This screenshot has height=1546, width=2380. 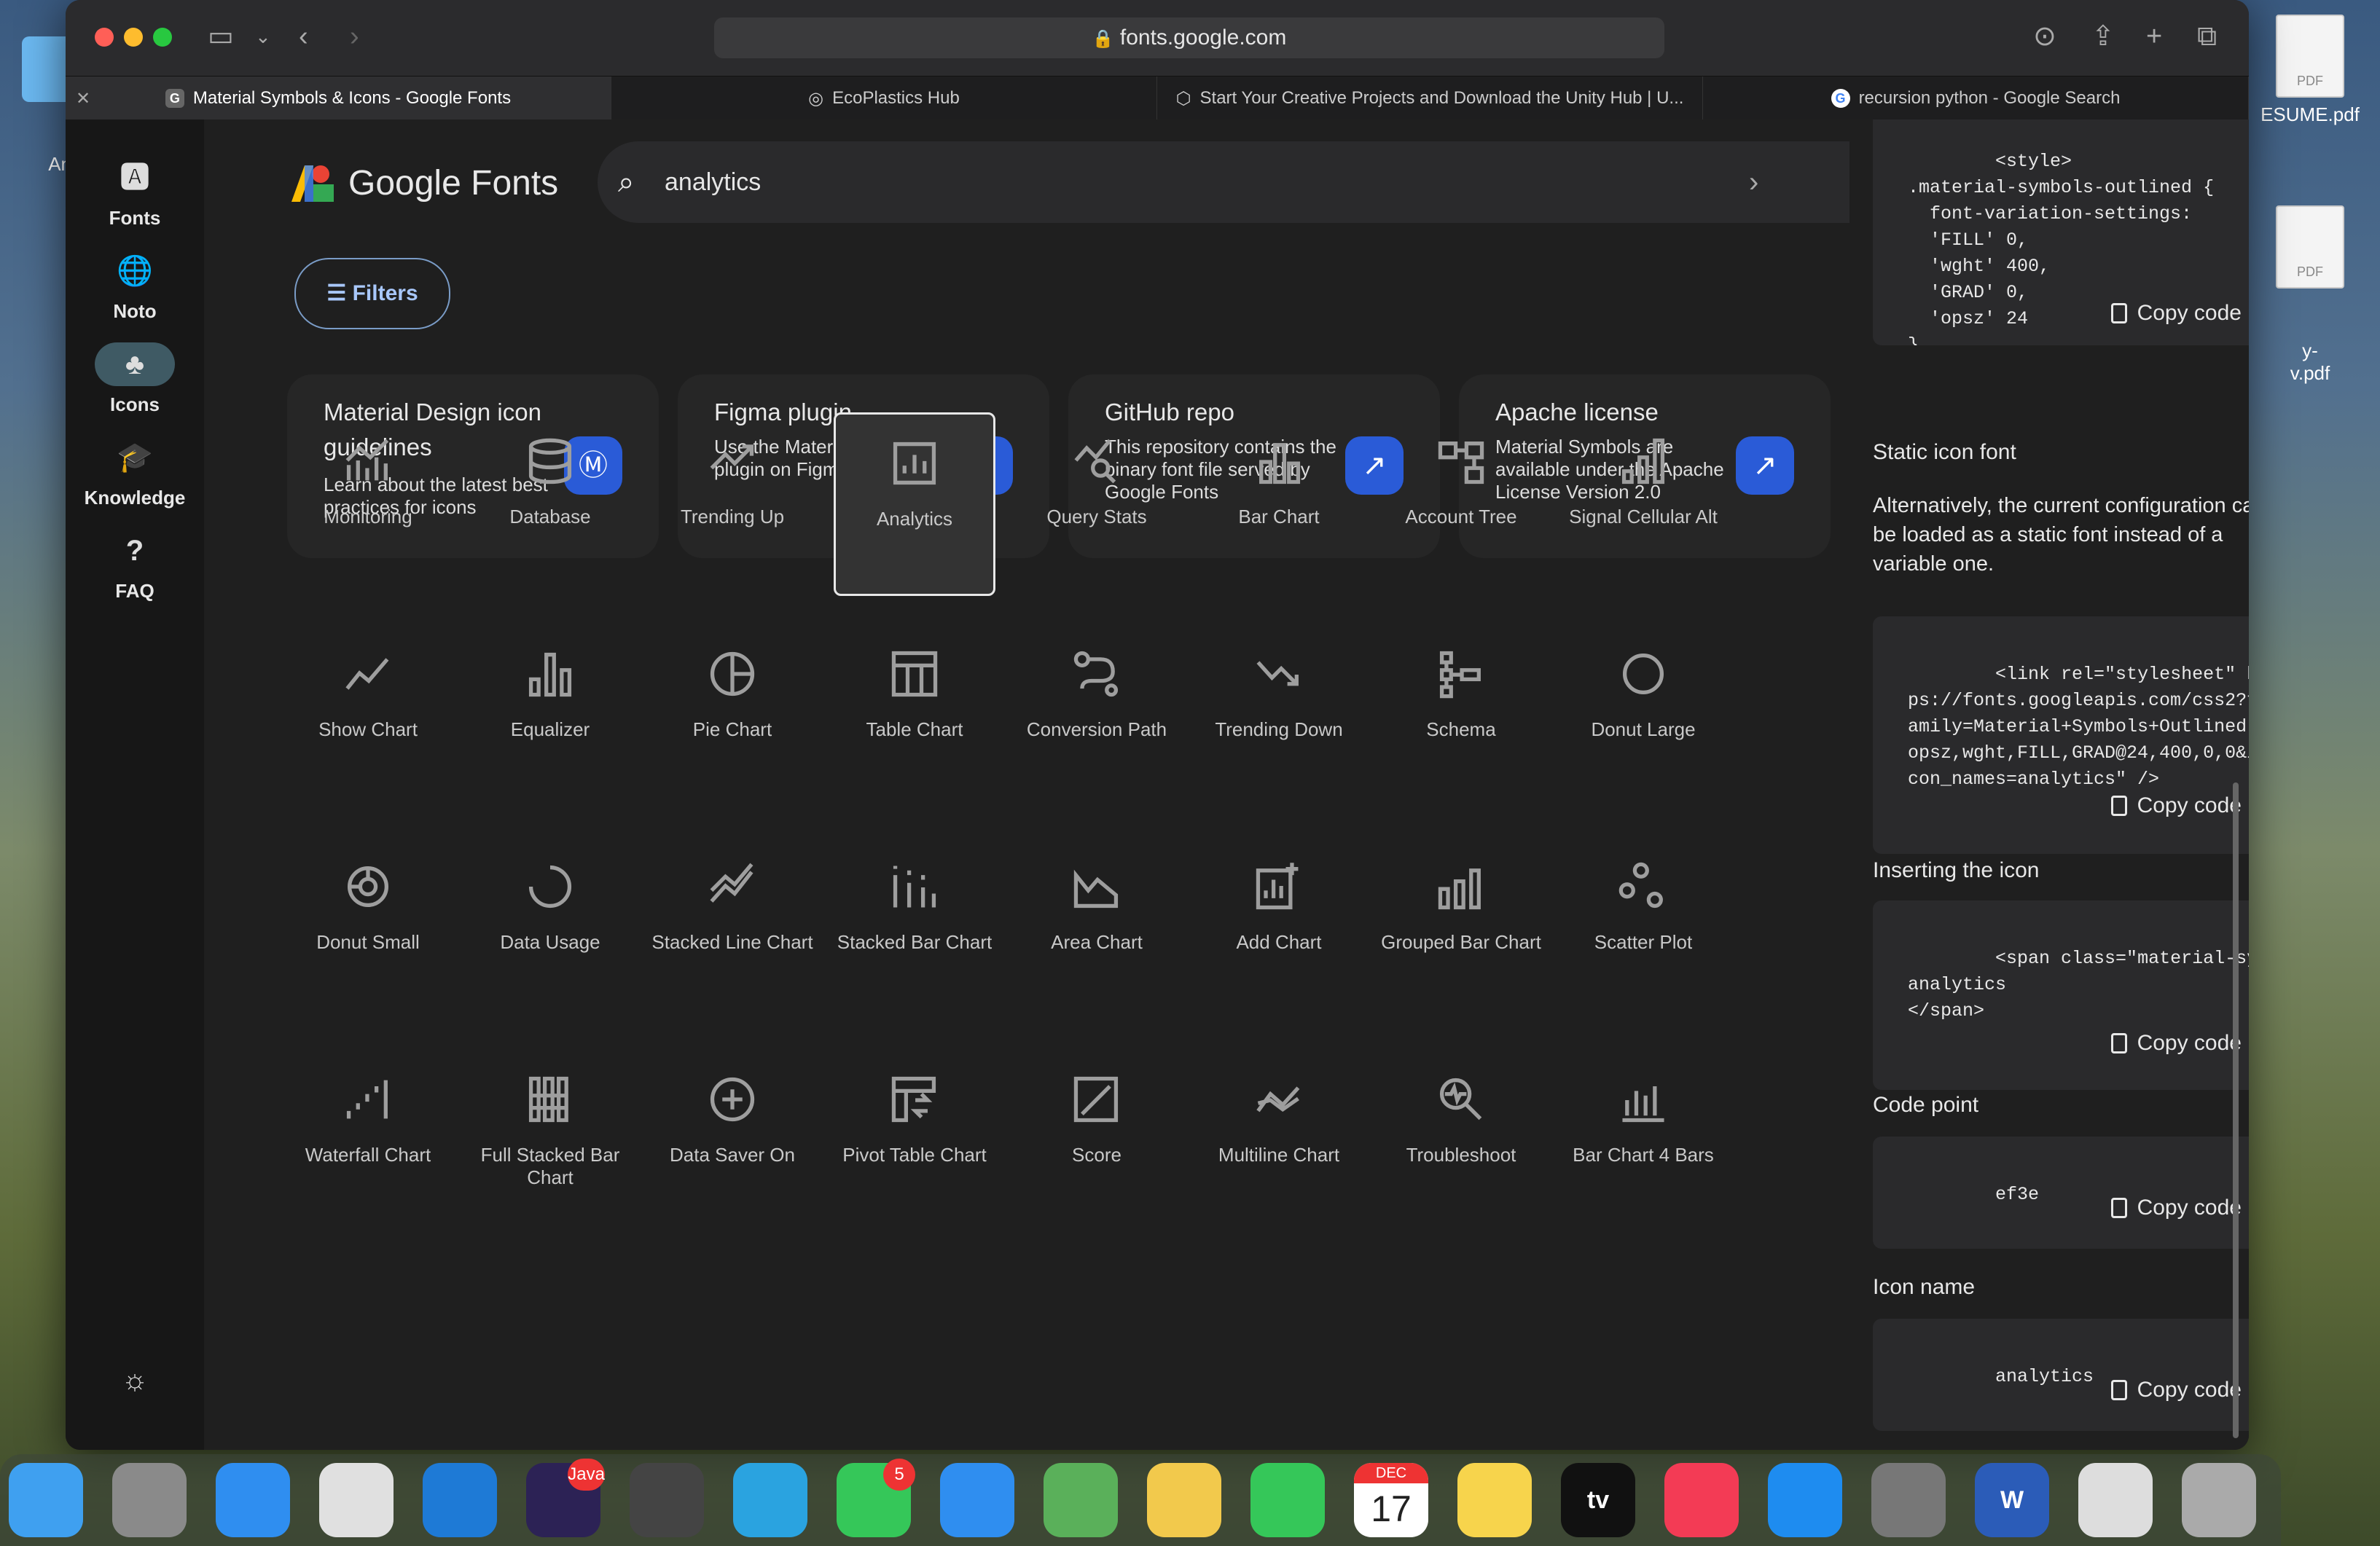 I want to click on desktop-pdf: ESUME.pdf, so click(x=2310, y=71).